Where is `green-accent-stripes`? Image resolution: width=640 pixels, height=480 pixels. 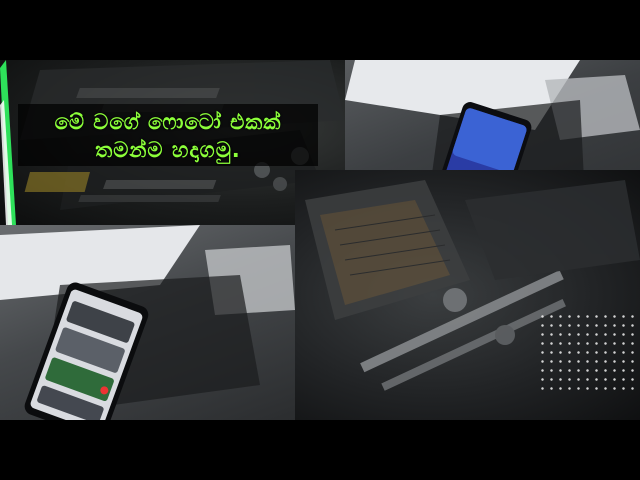
green-accent-stripes is located at coordinates (8, 142).